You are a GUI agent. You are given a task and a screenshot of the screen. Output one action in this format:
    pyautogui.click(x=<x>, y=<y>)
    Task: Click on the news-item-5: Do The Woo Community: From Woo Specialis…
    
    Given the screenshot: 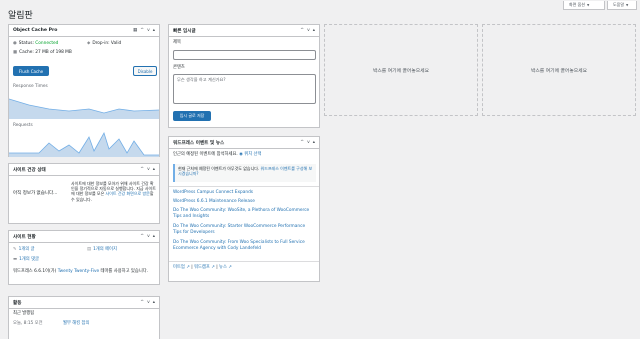 What is the action you would take?
    pyautogui.click(x=243, y=246)
    